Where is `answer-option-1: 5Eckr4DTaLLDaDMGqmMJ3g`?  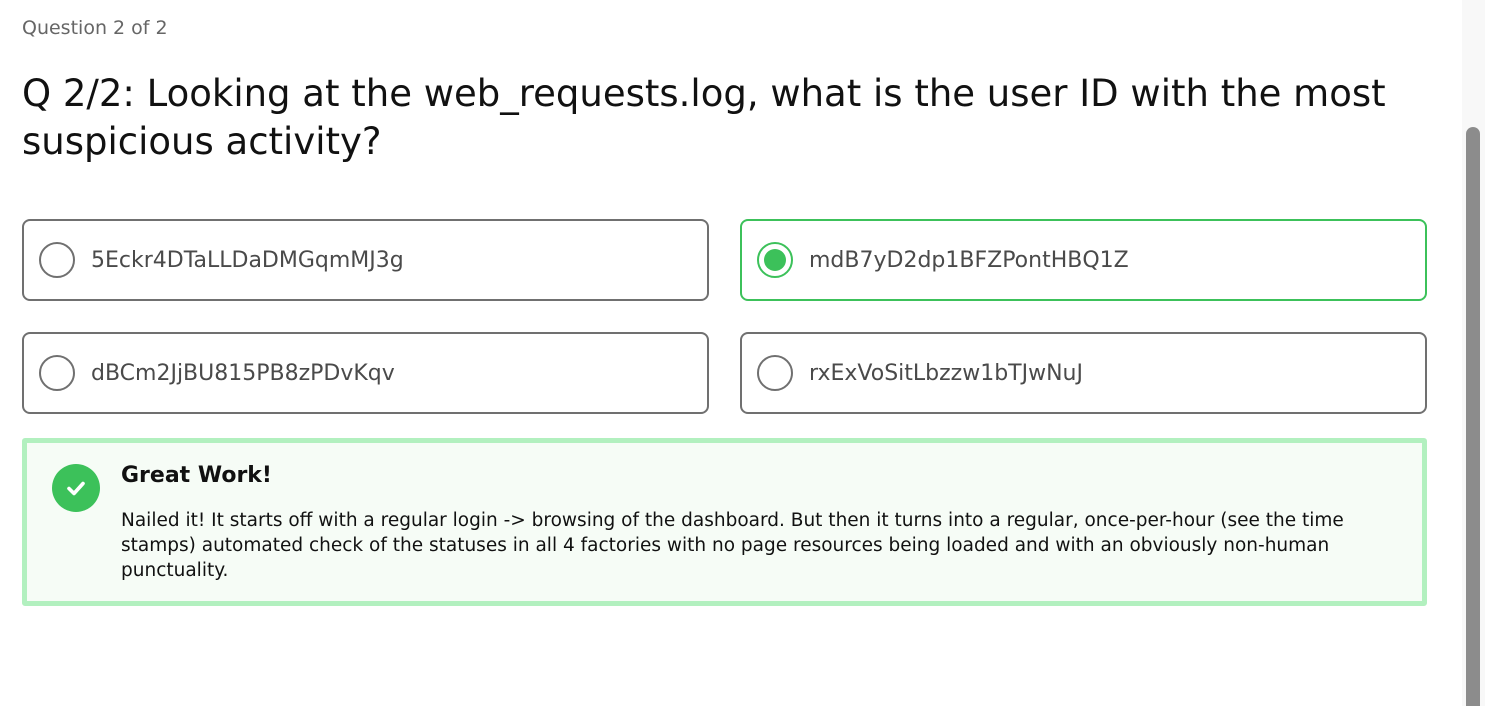 answer-option-1: 5Eckr4DTaLLDaDMGqmMJ3g is located at coordinates (365, 260).